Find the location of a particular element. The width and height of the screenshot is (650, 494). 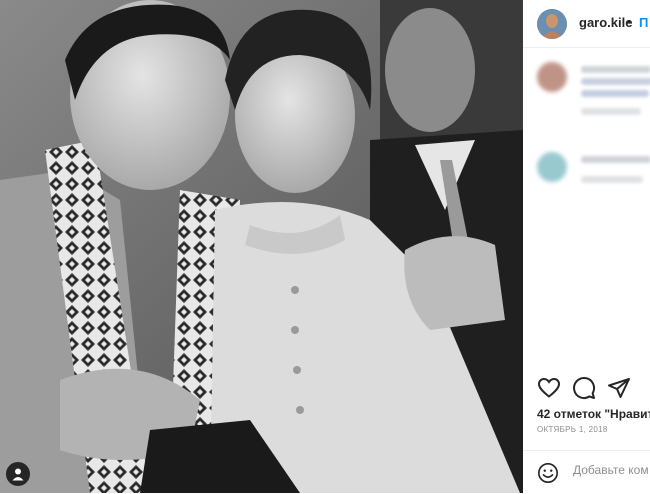

post-actions is located at coordinates (586, 387).